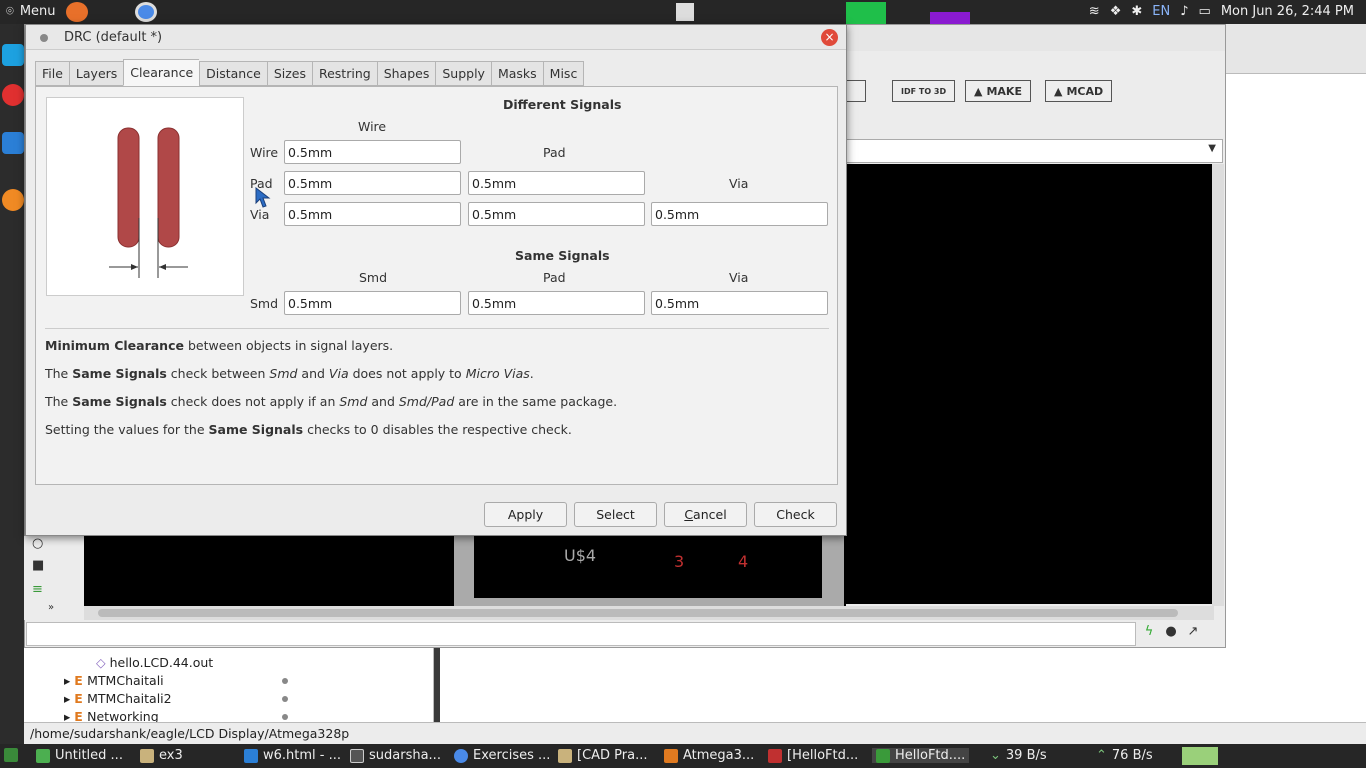  What do you see at coordinates (51, 607) in the screenshot?
I see `expand-icon: »` at bounding box center [51, 607].